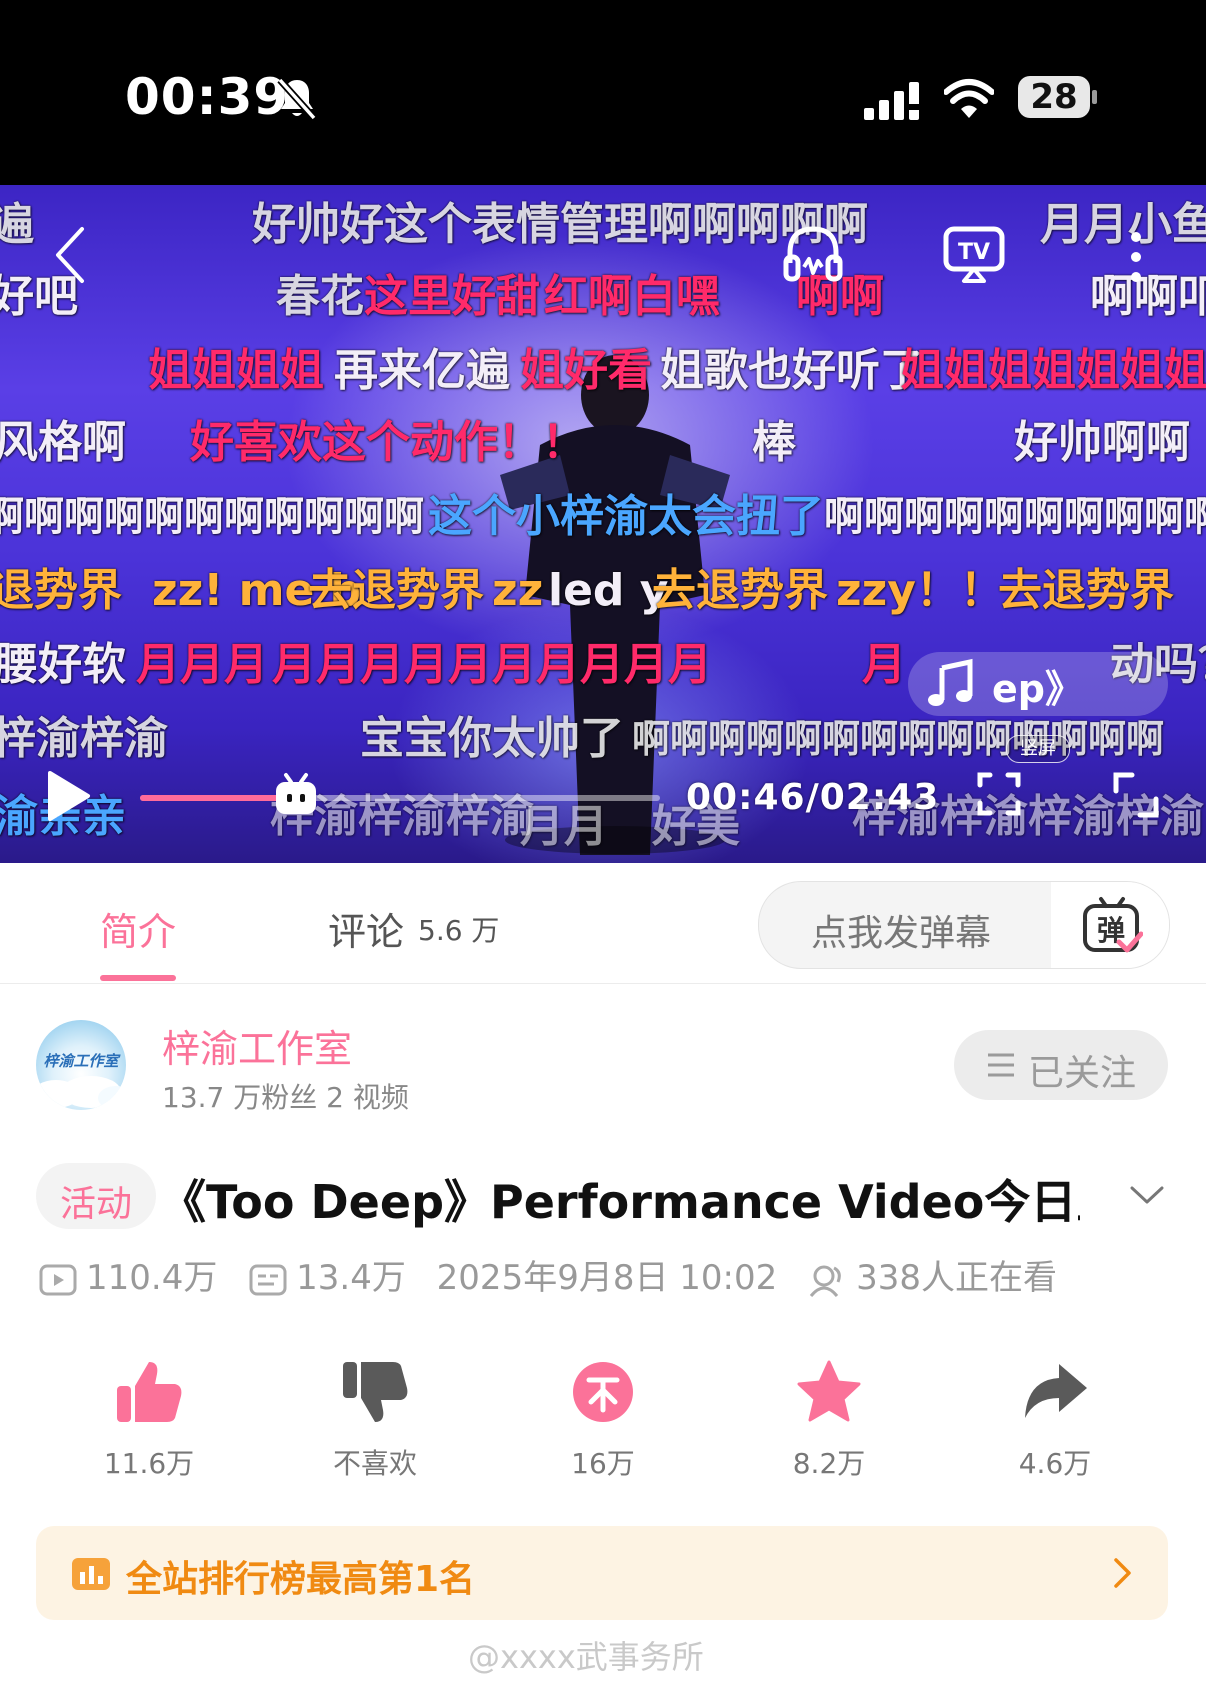  I want to click on danmaku-comment: 梓渝梓渝, so click(84, 738).